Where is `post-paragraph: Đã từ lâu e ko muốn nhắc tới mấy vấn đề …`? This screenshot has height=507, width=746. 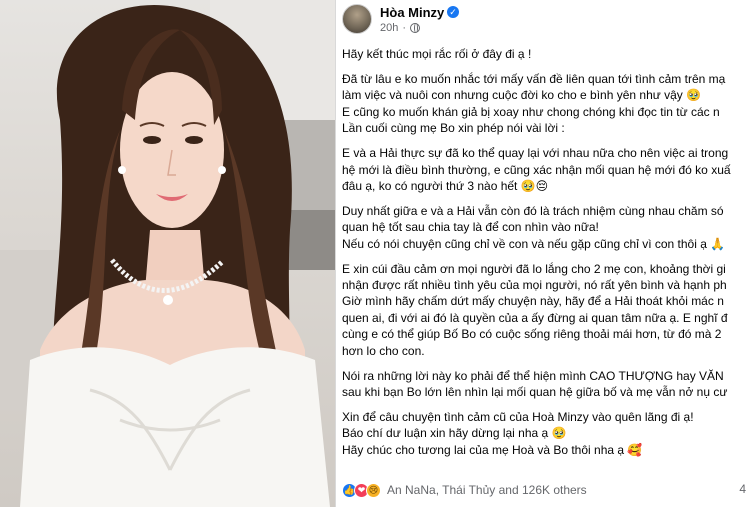
post-paragraph: Đã từ lâu e ko muốn nhắc tới mấy vấn đề … is located at coordinates (544, 104).